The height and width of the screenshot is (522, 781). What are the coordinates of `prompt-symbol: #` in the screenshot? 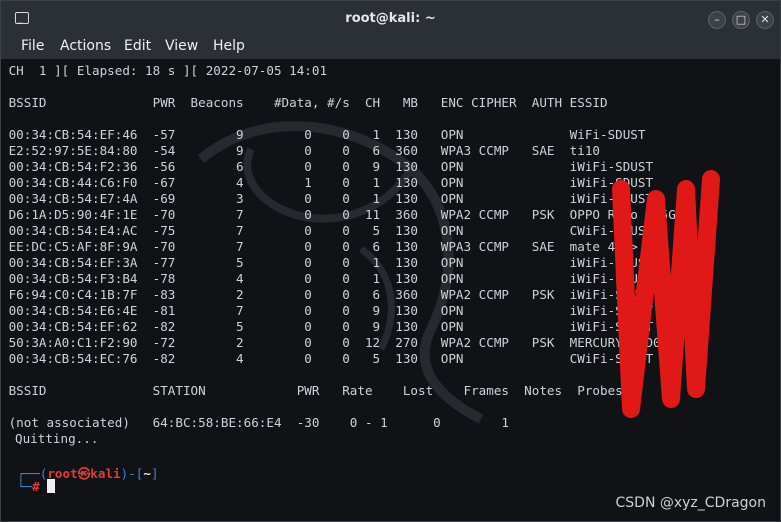 It's located at (36, 486).